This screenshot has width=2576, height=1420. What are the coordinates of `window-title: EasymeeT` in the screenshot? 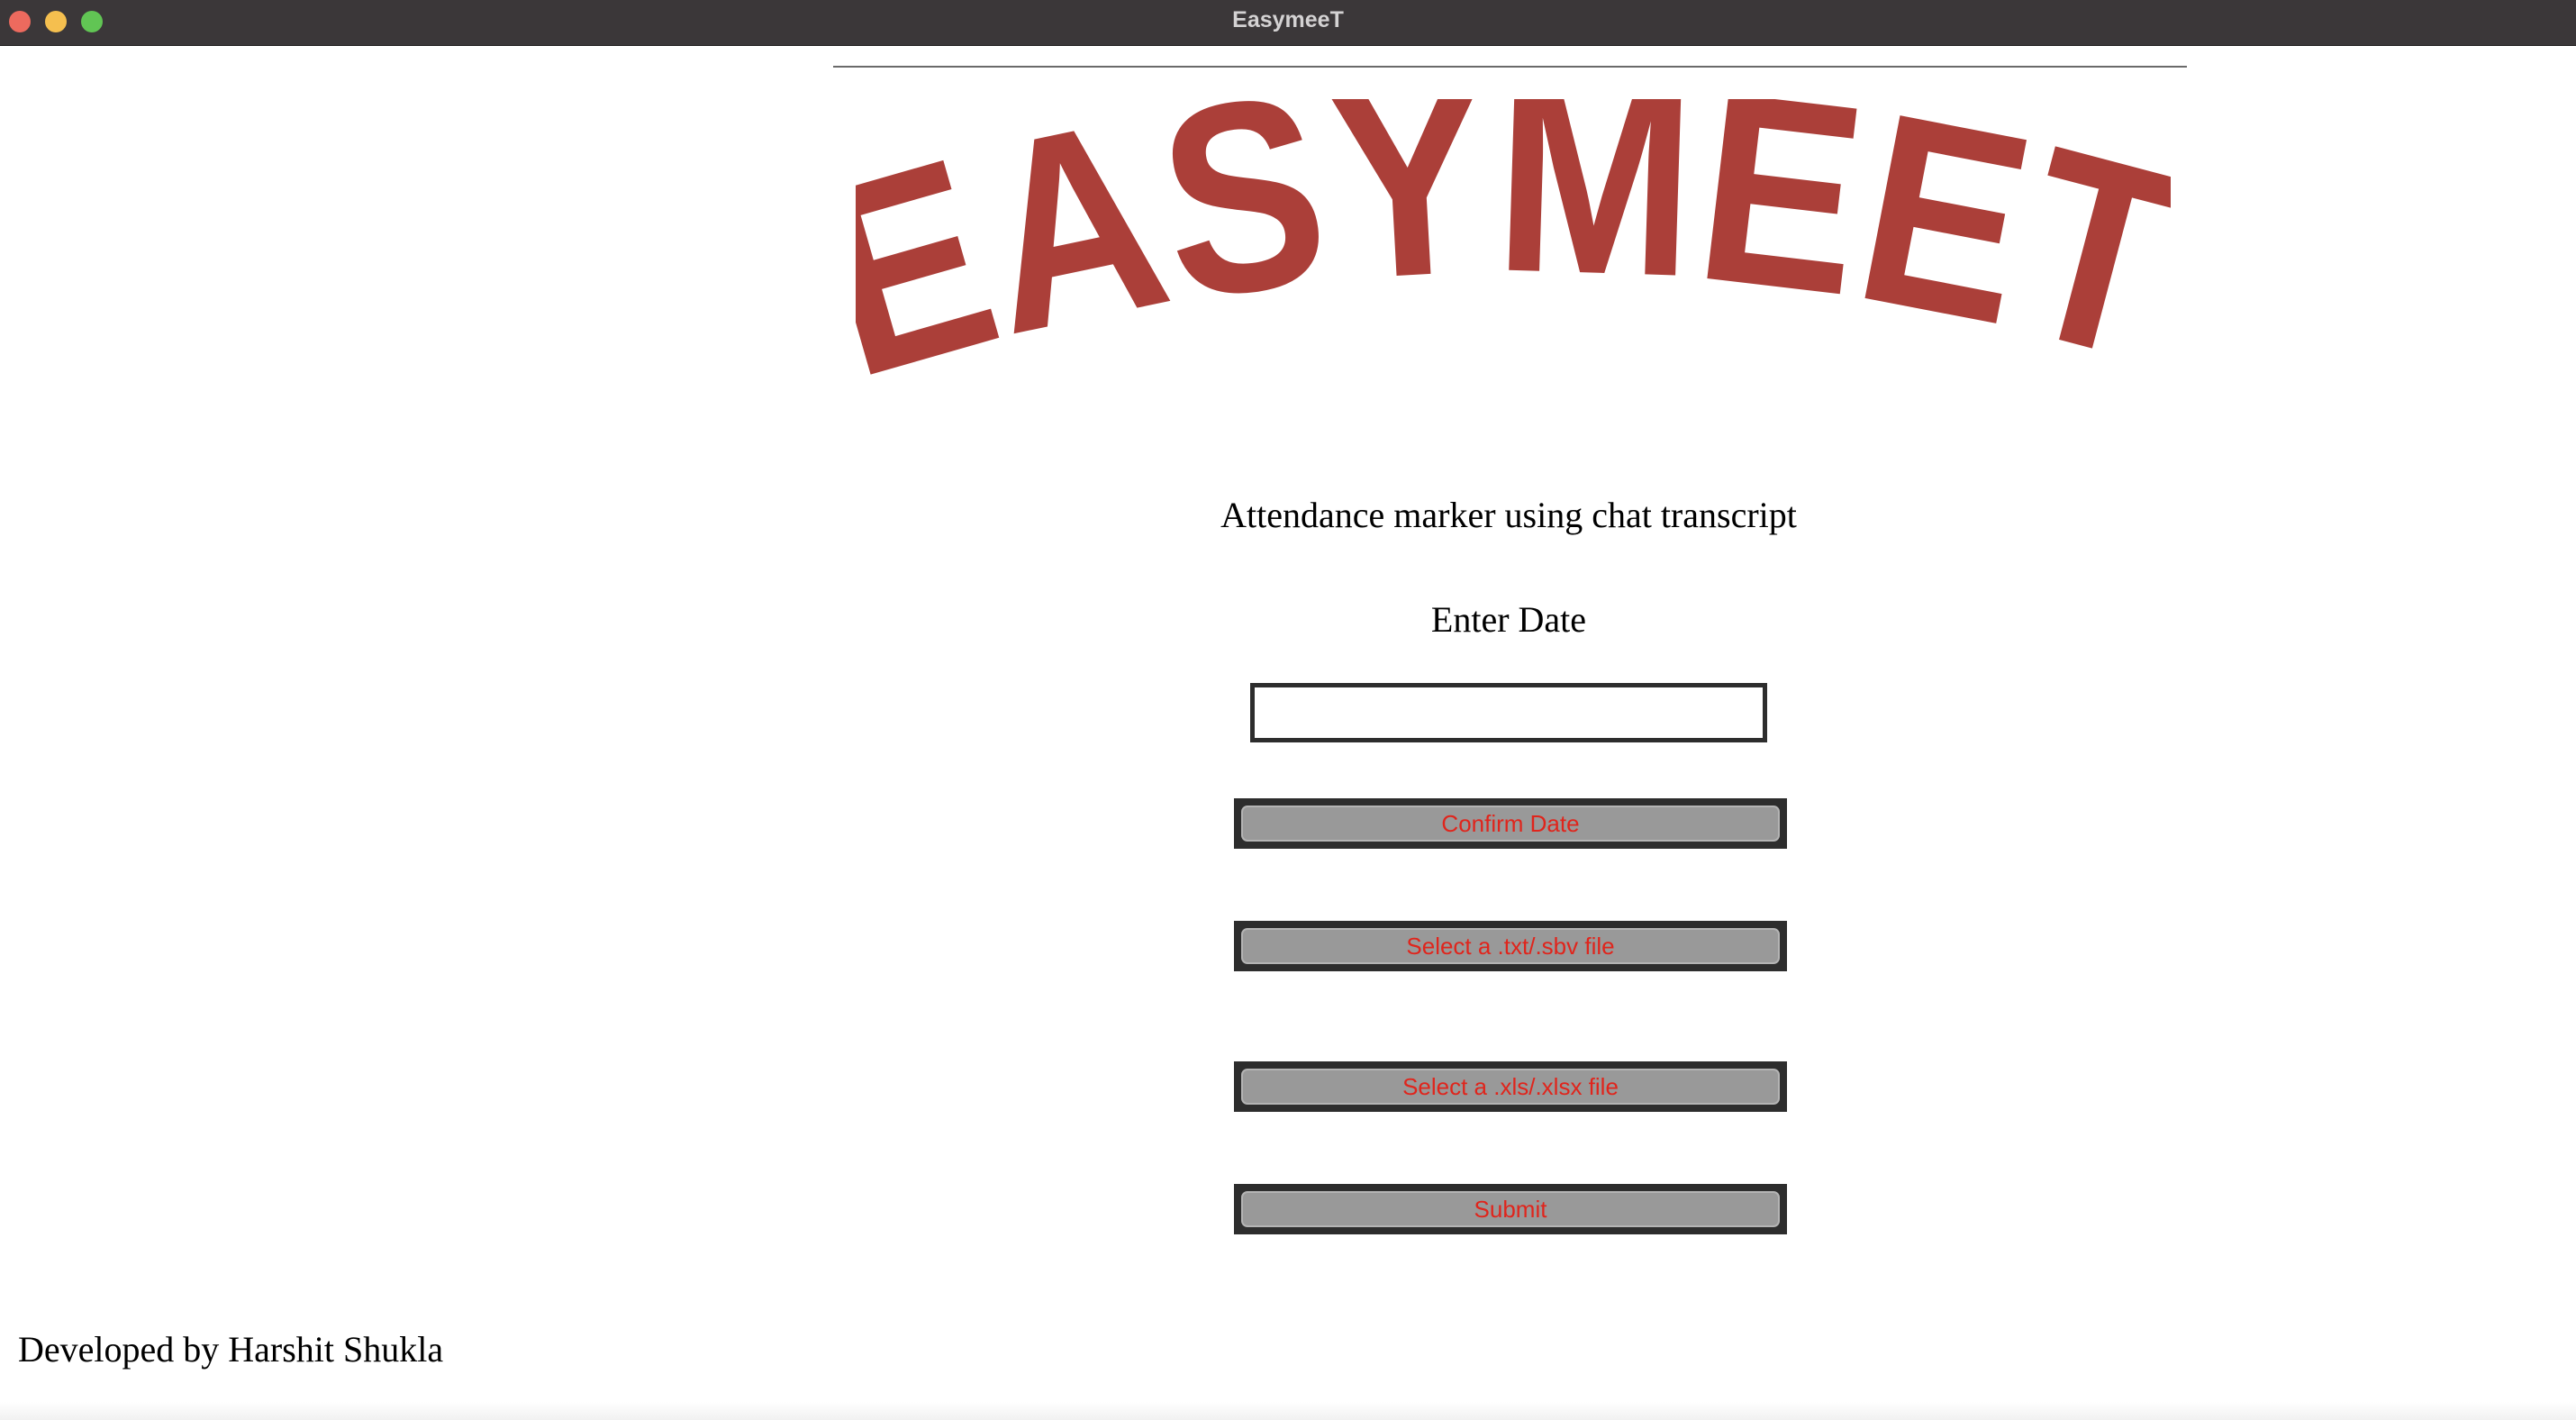 It's located at (1288, 19).